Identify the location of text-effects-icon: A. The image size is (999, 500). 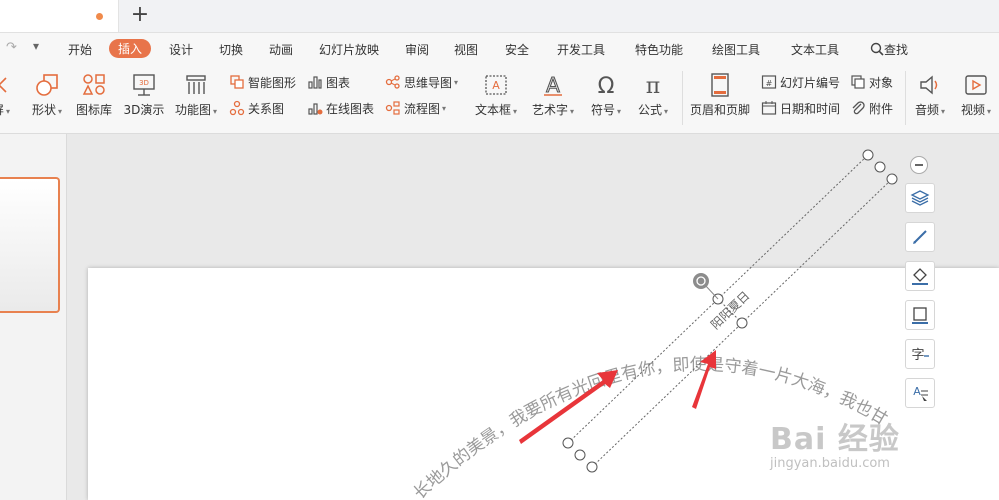
(920, 393).